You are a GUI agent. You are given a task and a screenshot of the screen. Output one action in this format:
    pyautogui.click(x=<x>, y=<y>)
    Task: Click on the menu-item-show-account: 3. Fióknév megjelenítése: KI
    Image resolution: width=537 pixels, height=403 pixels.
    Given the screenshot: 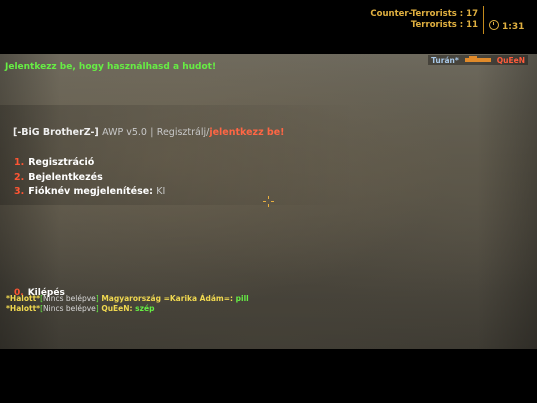 What is the action you would take?
    pyautogui.click(x=89, y=191)
    